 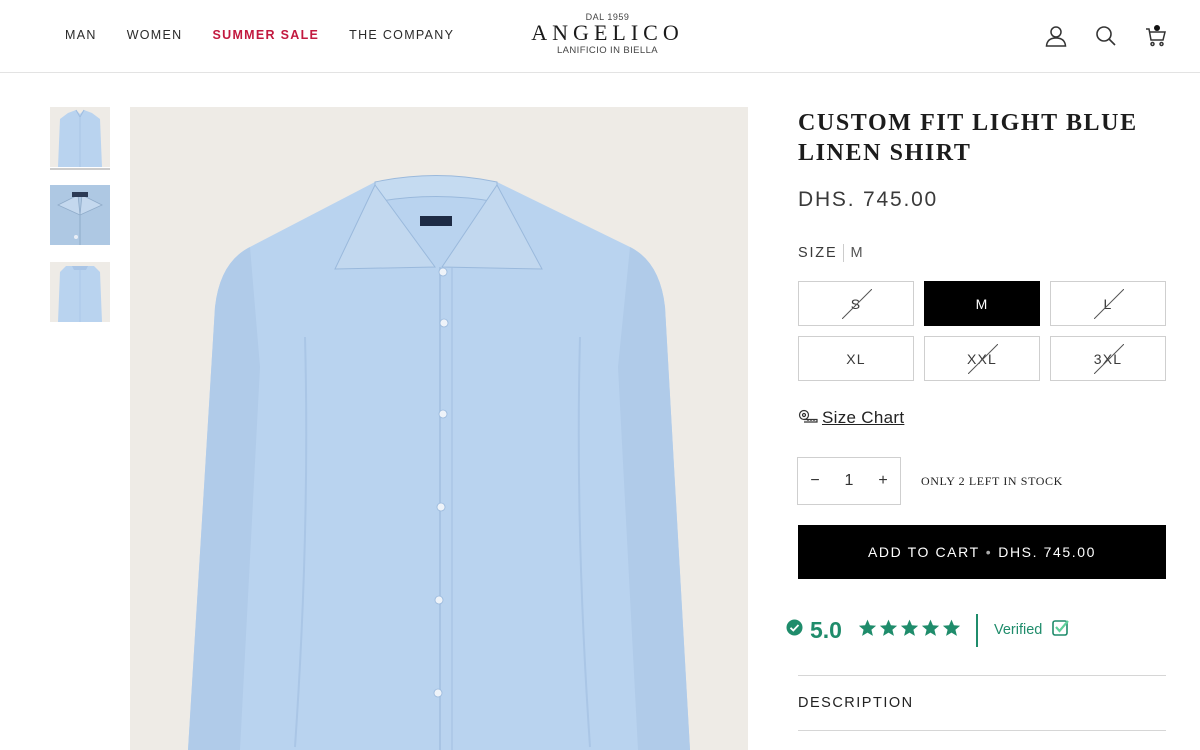 I want to click on quantity-decrease-button: −, so click(x=815, y=481).